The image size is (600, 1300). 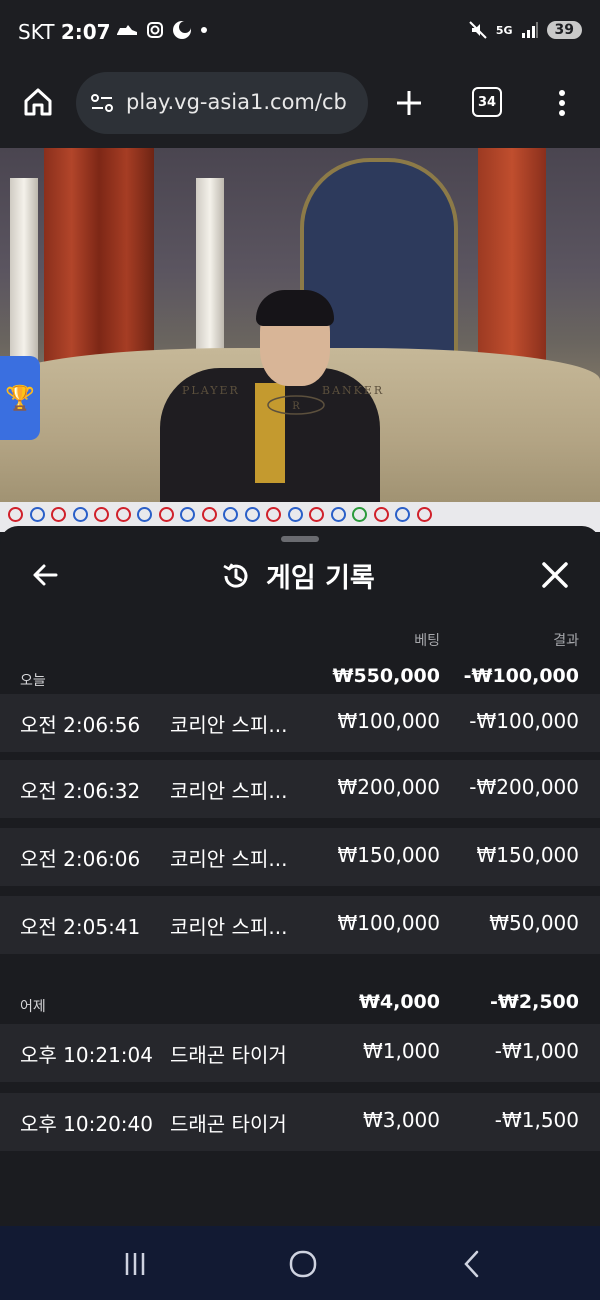 What do you see at coordinates (527, 855) in the screenshot?
I see `row-result: ₩150,000` at bounding box center [527, 855].